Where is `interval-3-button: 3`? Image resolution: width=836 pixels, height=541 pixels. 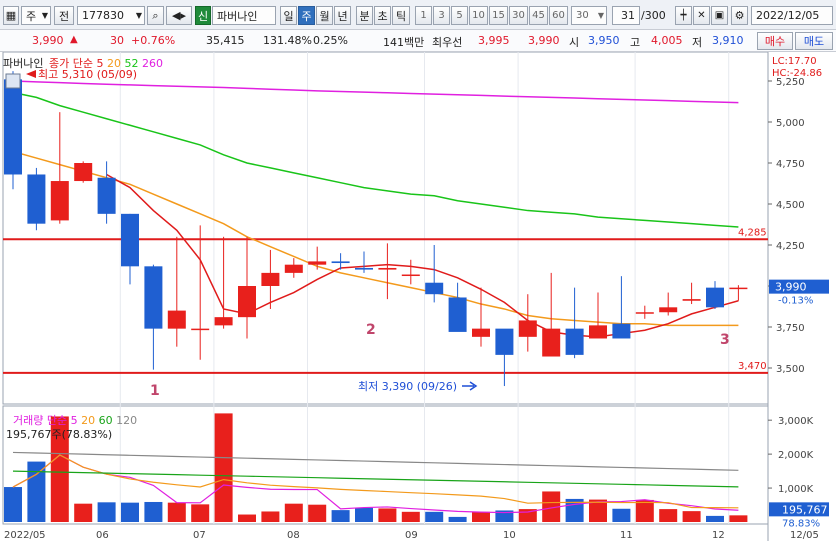 interval-3-button: 3 is located at coordinates (441, 15).